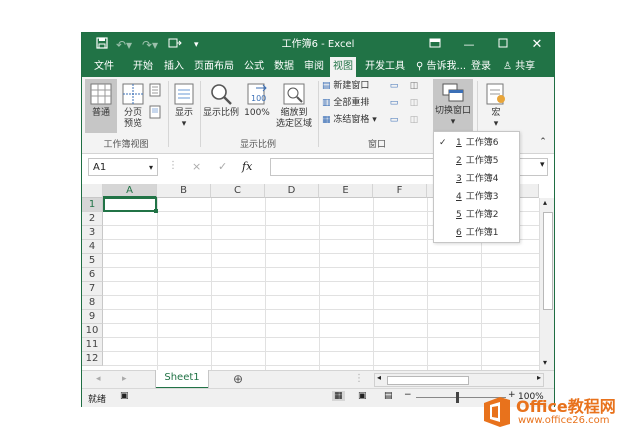 The height and width of the screenshot is (440, 640). Describe the element at coordinates (408, 395) in the screenshot. I see `zoom-out-icon: −` at that location.